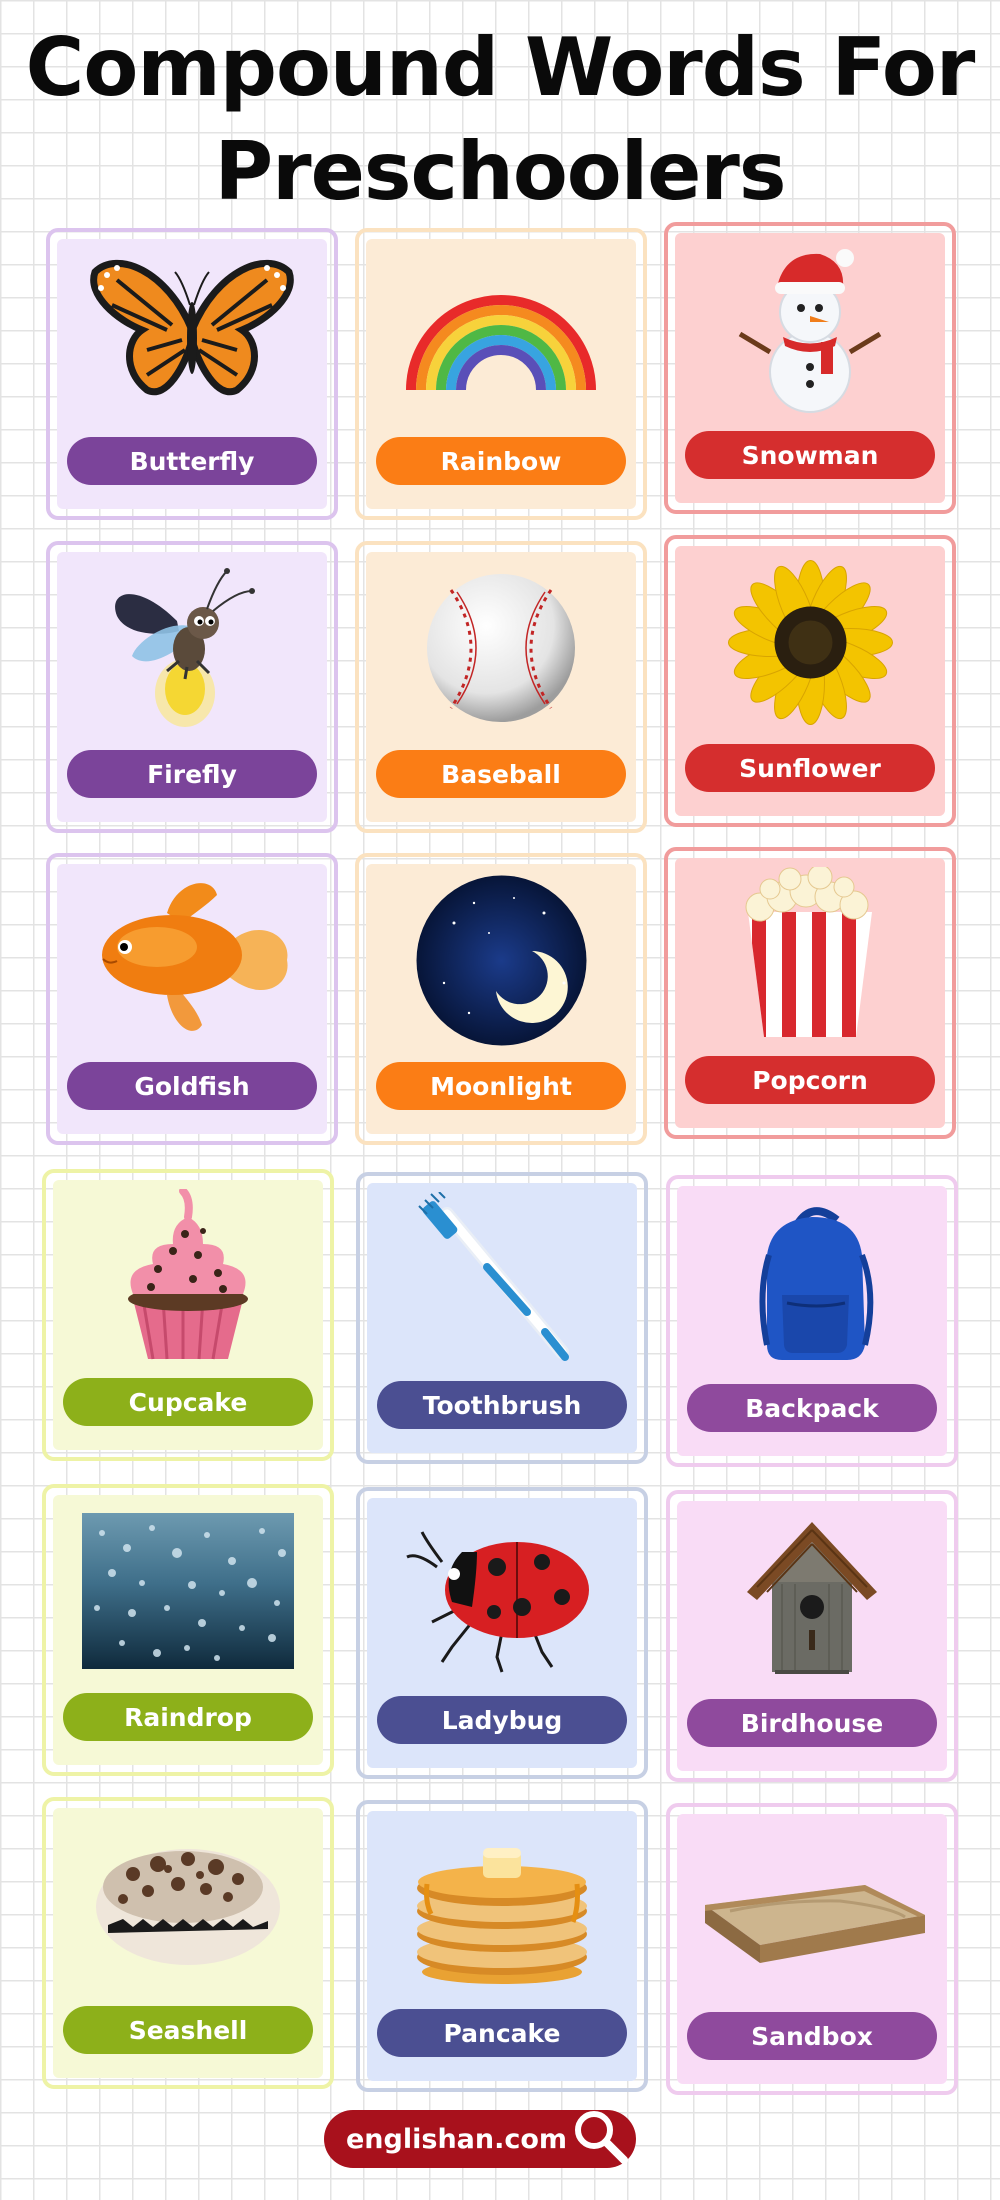 Image resolution: width=1000 pixels, height=2200 pixels. Describe the element at coordinates (502, 1907) in the screenshot. I see `pancake-icon` at that location.